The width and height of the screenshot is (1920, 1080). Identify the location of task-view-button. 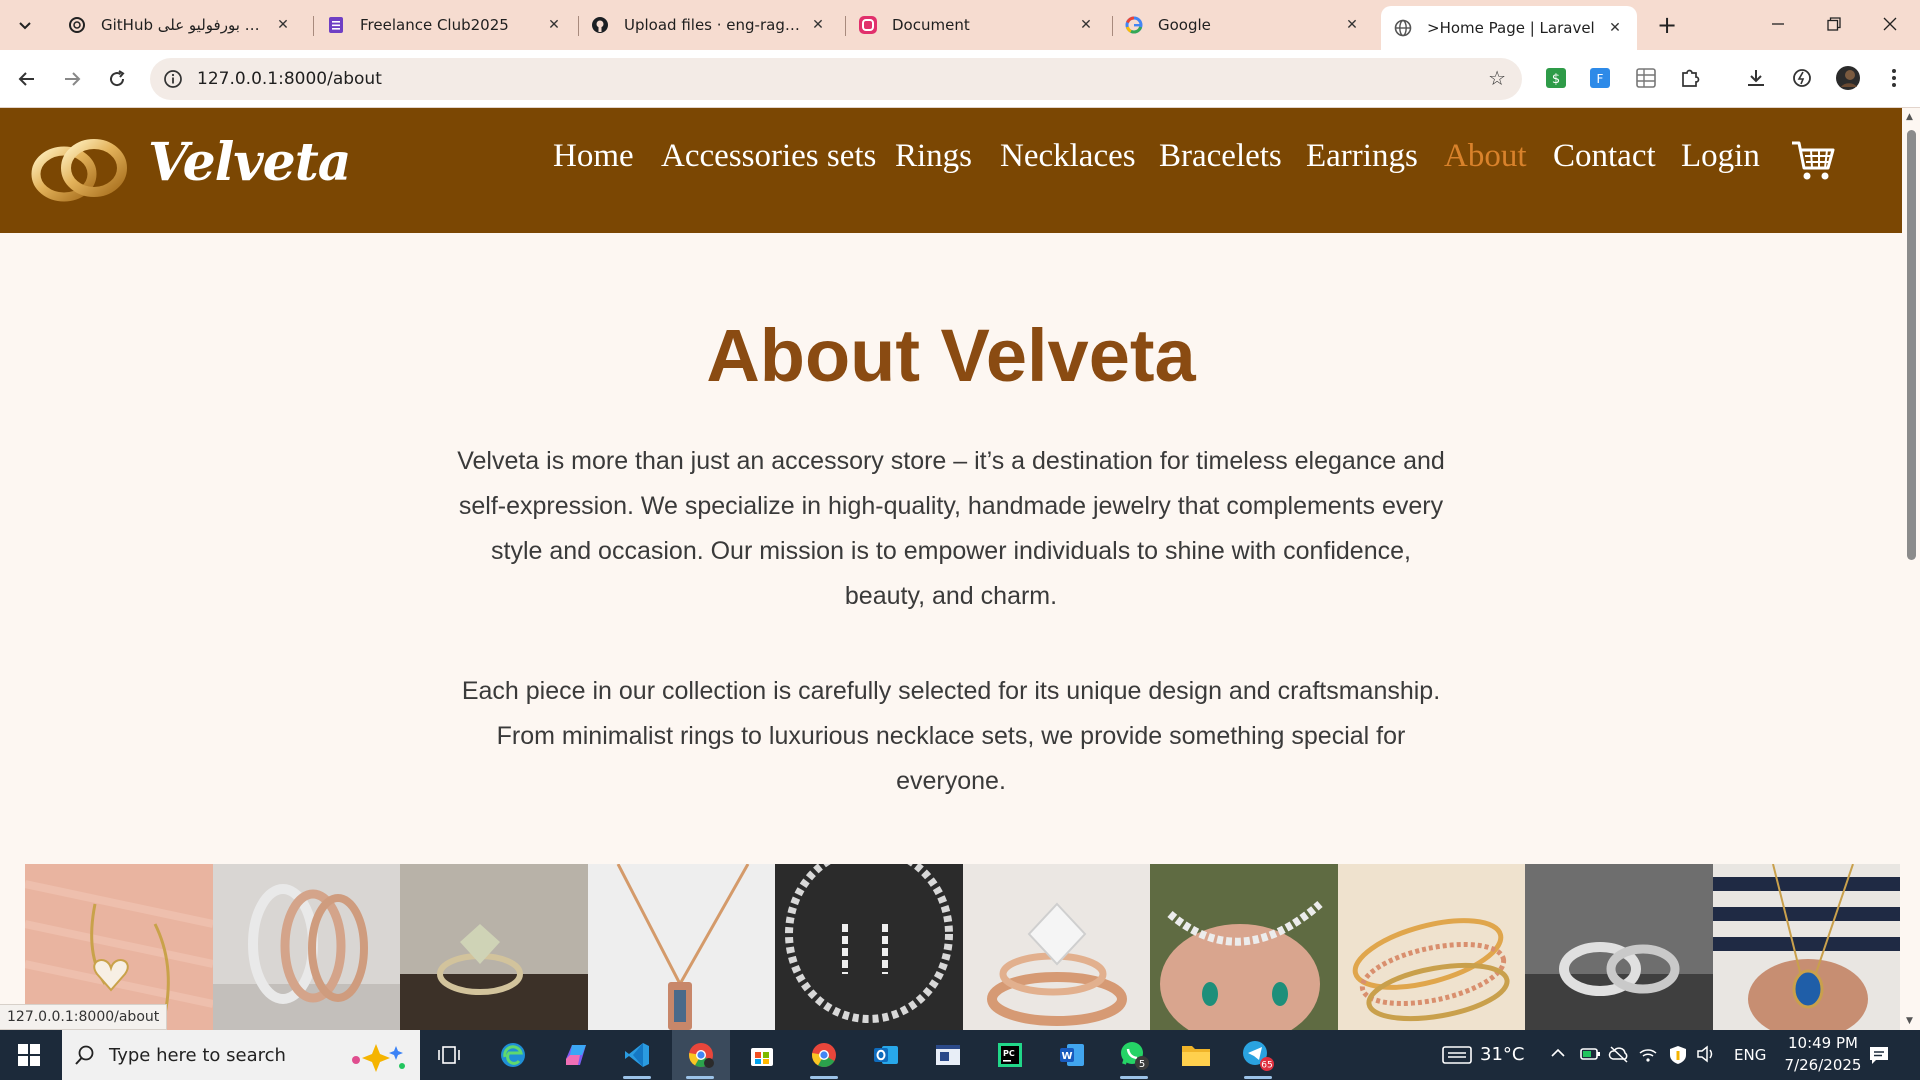
(449, 1055).